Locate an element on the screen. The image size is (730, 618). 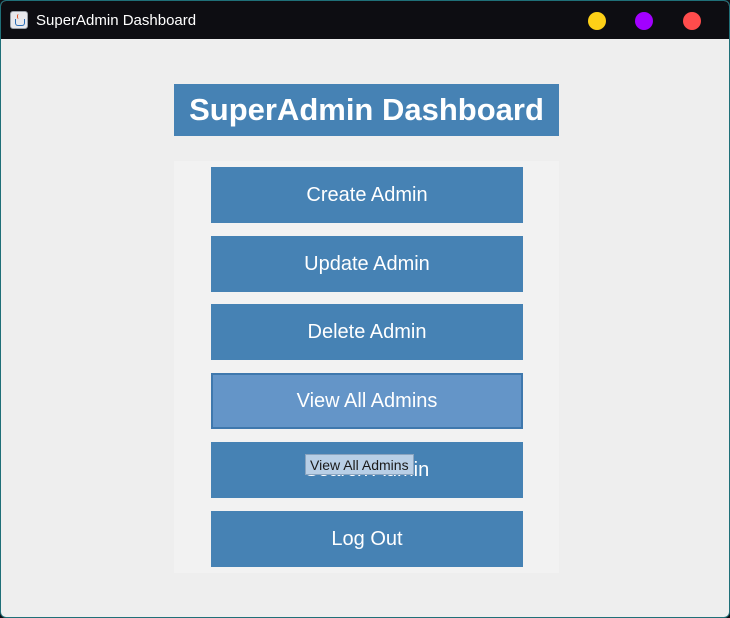
java-app-icon is located at coordinates (19, 20).